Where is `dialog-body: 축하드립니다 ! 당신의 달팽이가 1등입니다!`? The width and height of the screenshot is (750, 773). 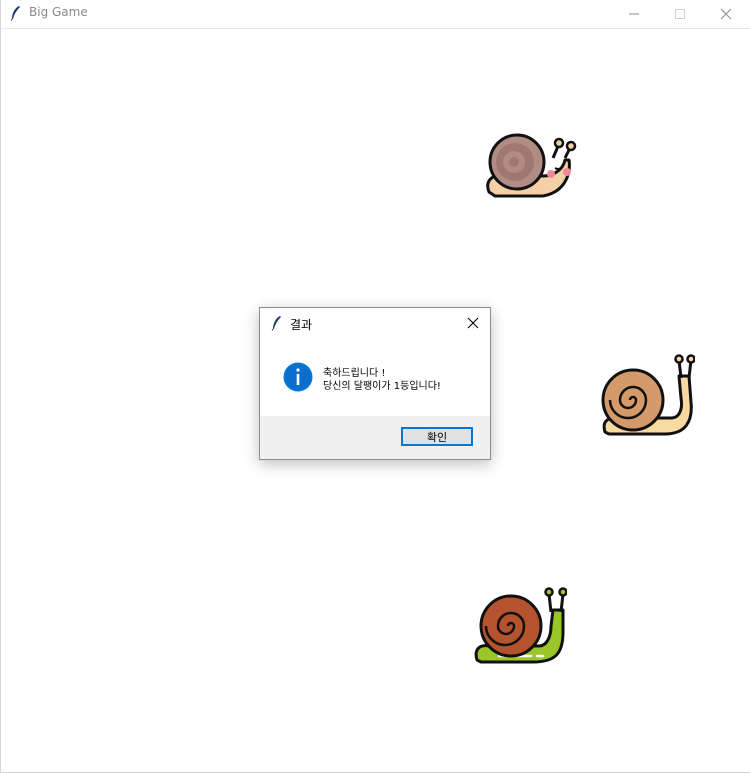 dialog-body: 축하드립니다 ! 당신의 달팽이가 1등입니다! is located at coordinates (375, 377).